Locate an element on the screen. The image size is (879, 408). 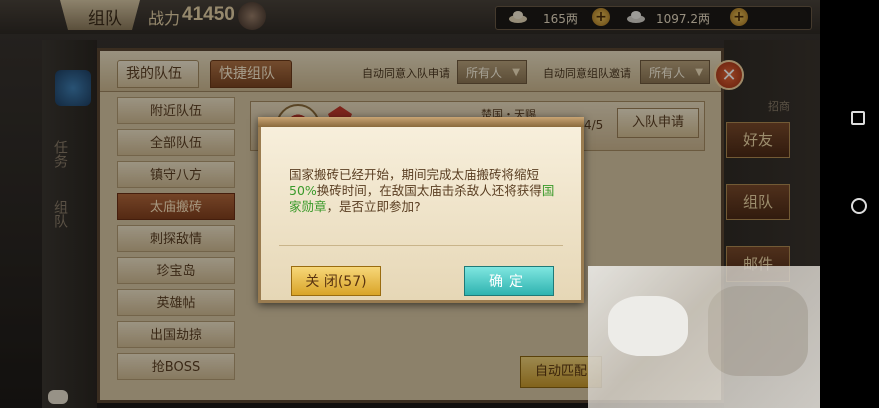
dialog-message-part1: 国家搬砖已经开始，期间完成太庙搬砖将缩短 is located at coordinates (414, 174).